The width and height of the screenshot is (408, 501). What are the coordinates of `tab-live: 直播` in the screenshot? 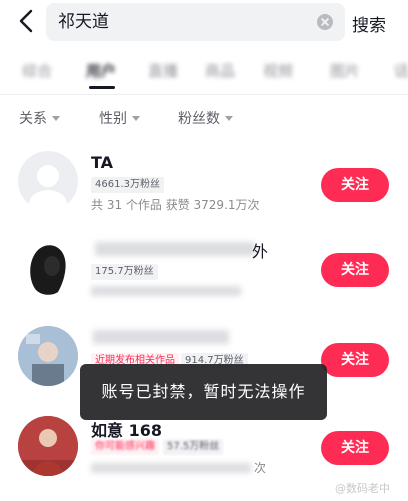 It's located at (163, 71).